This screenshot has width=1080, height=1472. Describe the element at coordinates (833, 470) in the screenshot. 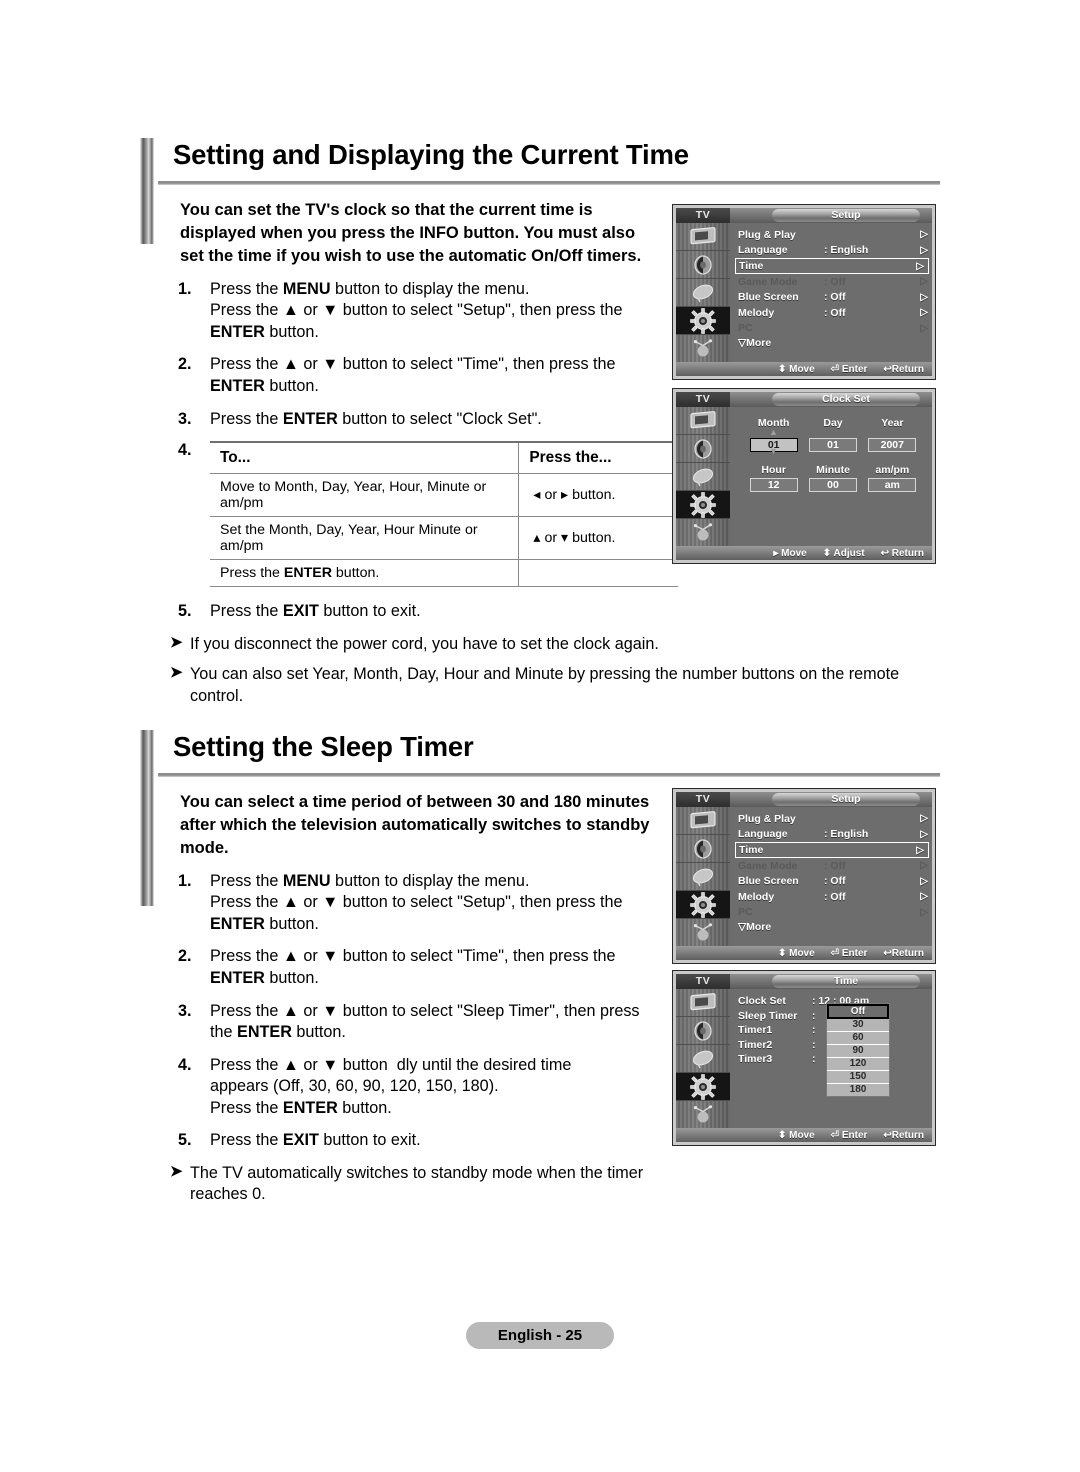

I see `label-minute: Minute` at that location.